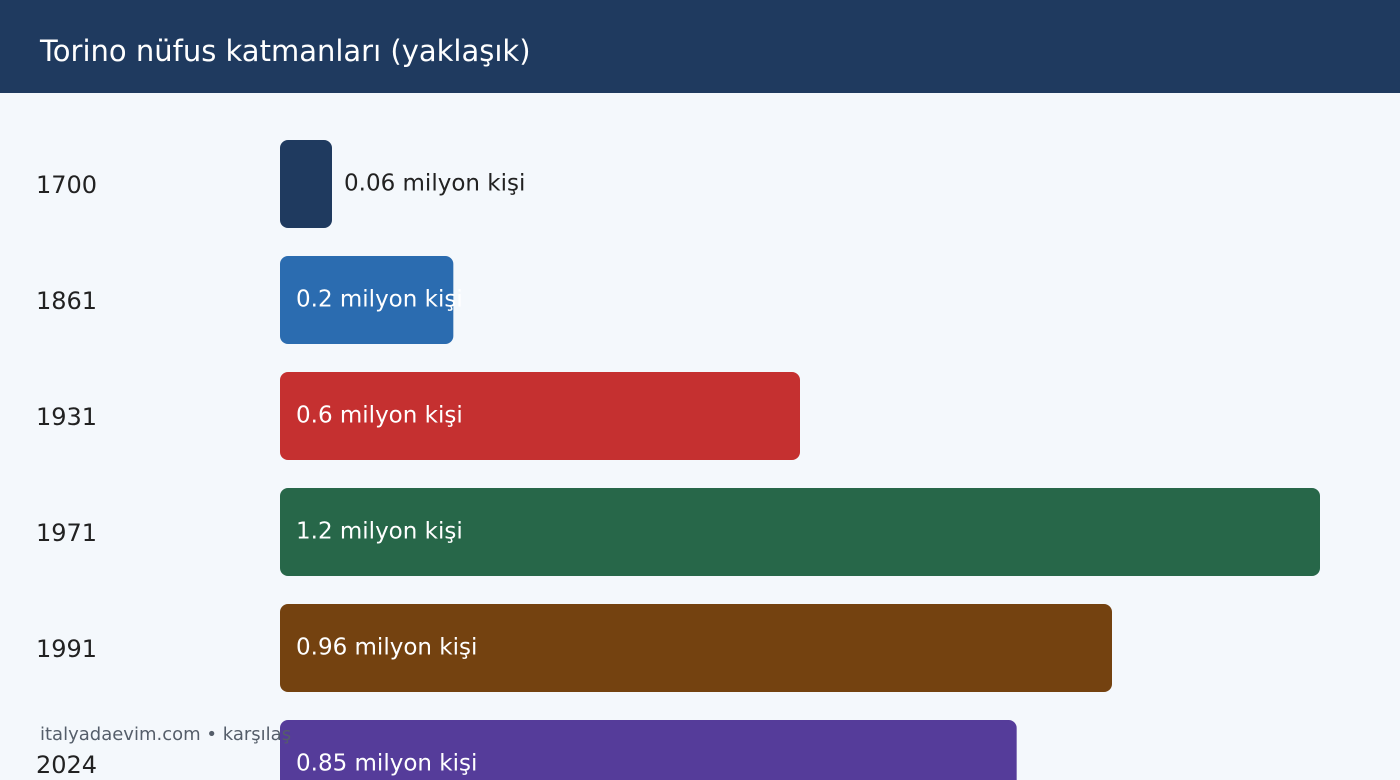  What do you see at coordinates (66, 301) in the screenshot?
I see `category-label: 1861` at bounding box center [66, 301].